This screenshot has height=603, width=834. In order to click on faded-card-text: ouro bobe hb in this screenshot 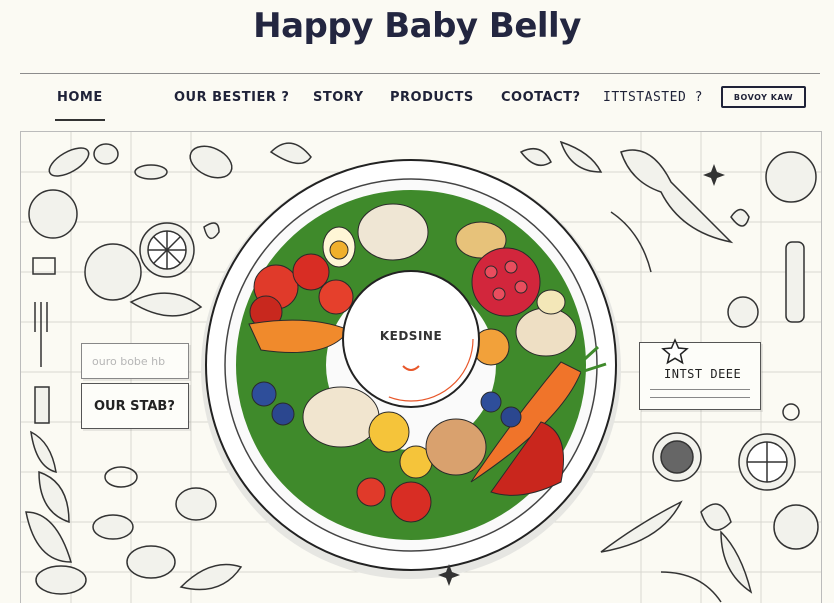, I will do `click(129, 361)`.